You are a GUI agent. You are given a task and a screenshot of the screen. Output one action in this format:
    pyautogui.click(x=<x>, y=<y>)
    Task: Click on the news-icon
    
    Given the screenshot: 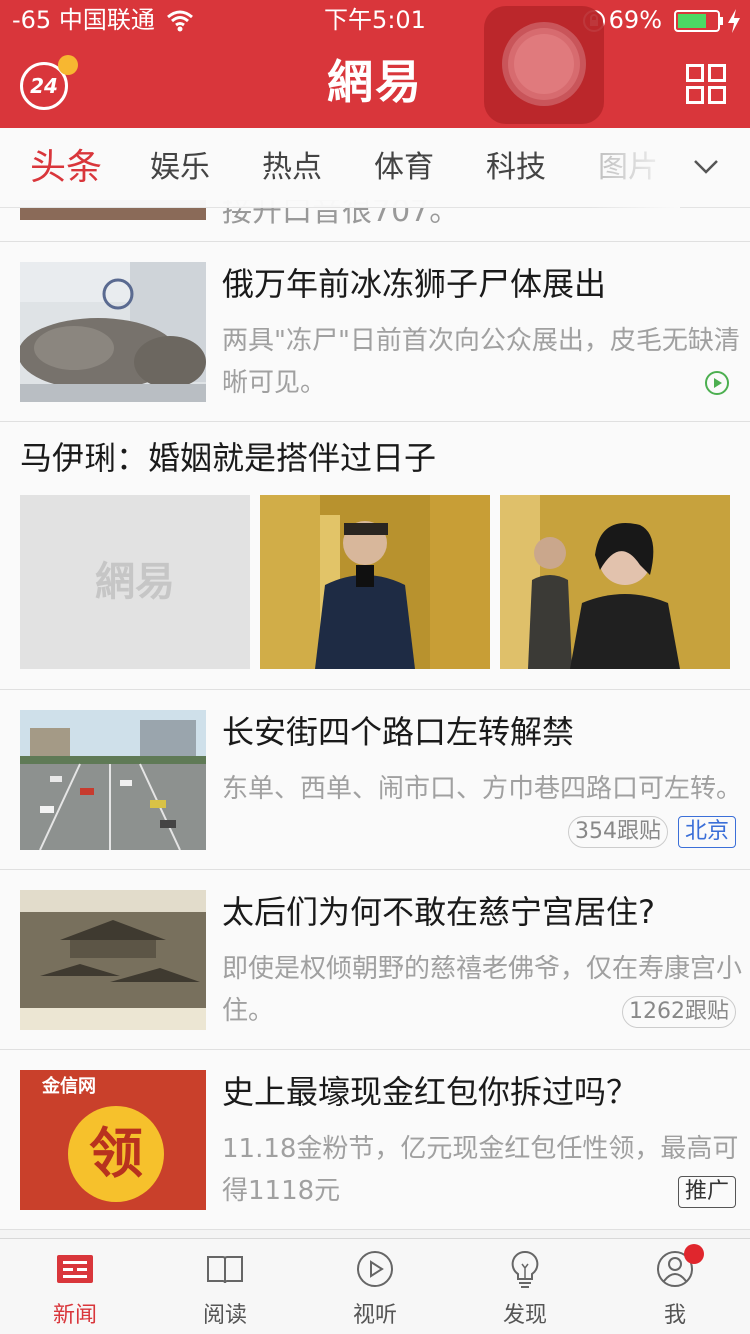 What is the action you would take?
    pyautogui.click(x=75, y=1269)
    